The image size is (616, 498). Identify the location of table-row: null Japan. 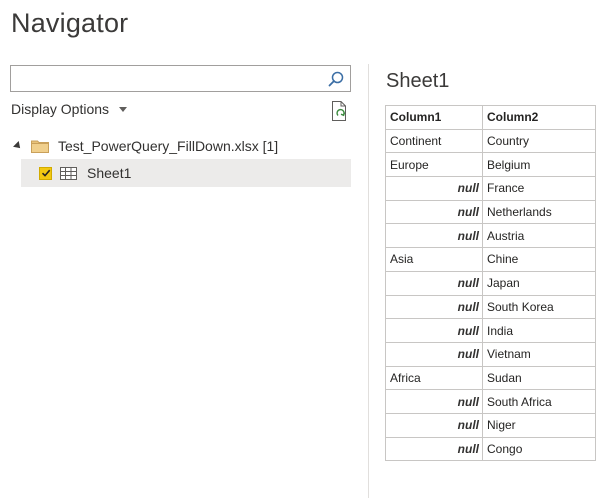
(490, 283).